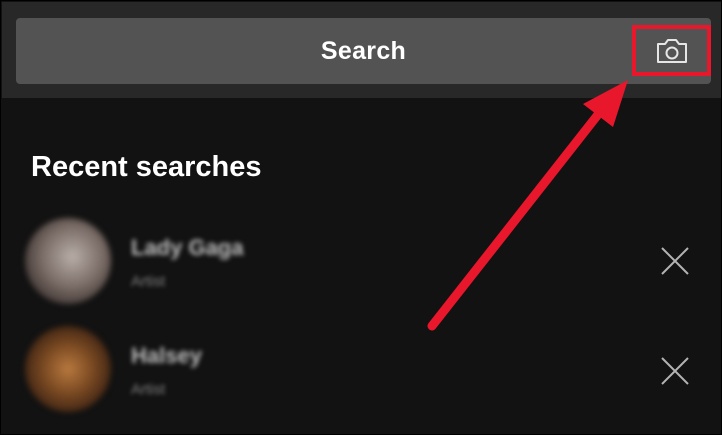 Image resolution: width=722 pixels, height=435 pixels. I want to click on search-bar: Search, so click(363, 51).